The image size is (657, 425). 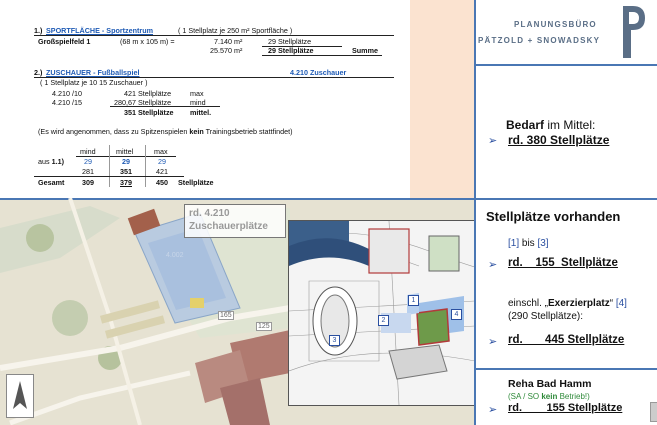 What do you see at coordinates (100, 30) in the screenshot?
I see `section1-title: SPORTFLÄCHE - Sportzentrum` at bounding box center [100, 30].